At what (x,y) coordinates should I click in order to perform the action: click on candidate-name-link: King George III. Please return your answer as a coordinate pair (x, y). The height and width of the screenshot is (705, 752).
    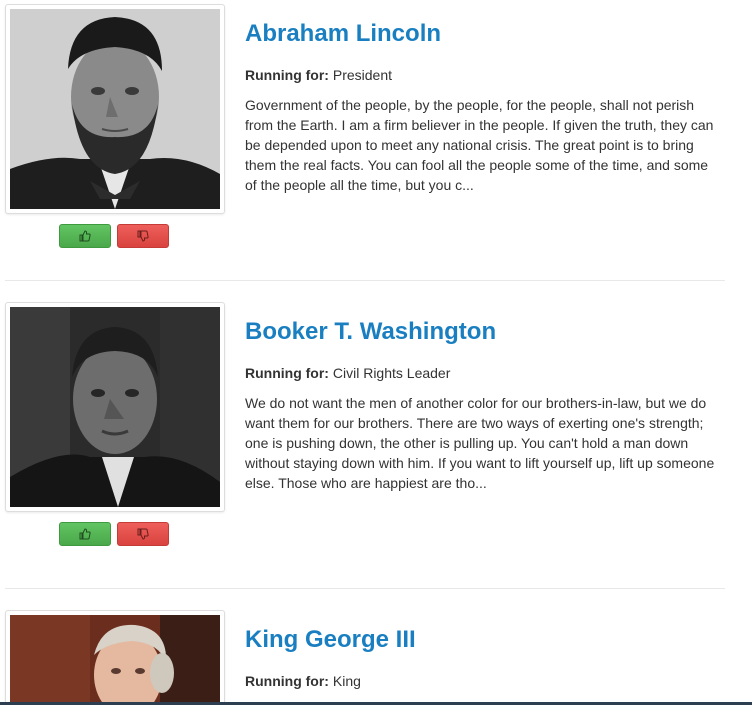
    Looking at the image, I should click on (330, 640).